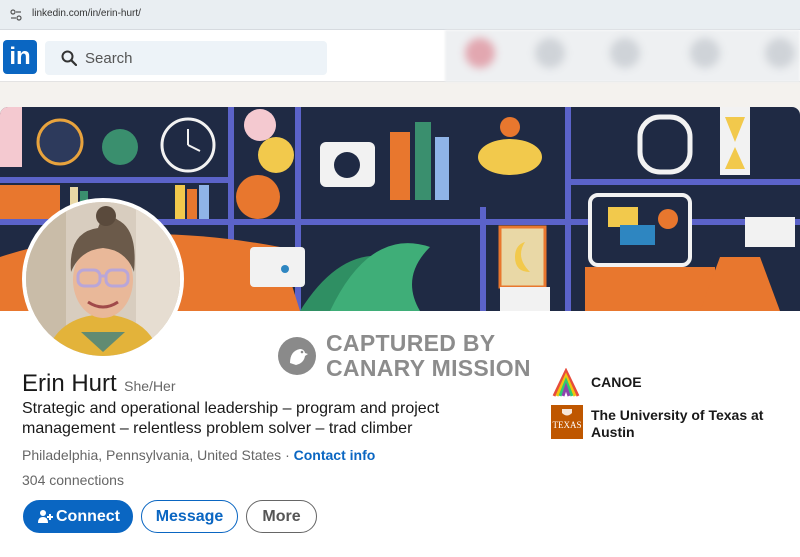 The height and width of the screenshot is (557, 800). I want to click on top-navbar: in, so click(400, 56).